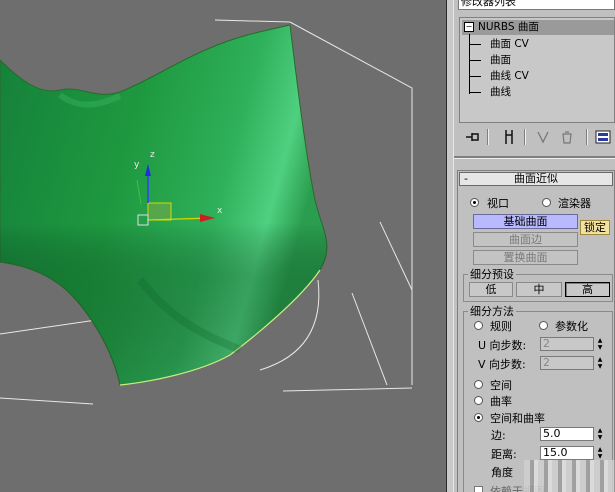  Describe the element at coordinates (492, 274) in the screenshot. I see `presets-group-title: 细分预设` at that location.